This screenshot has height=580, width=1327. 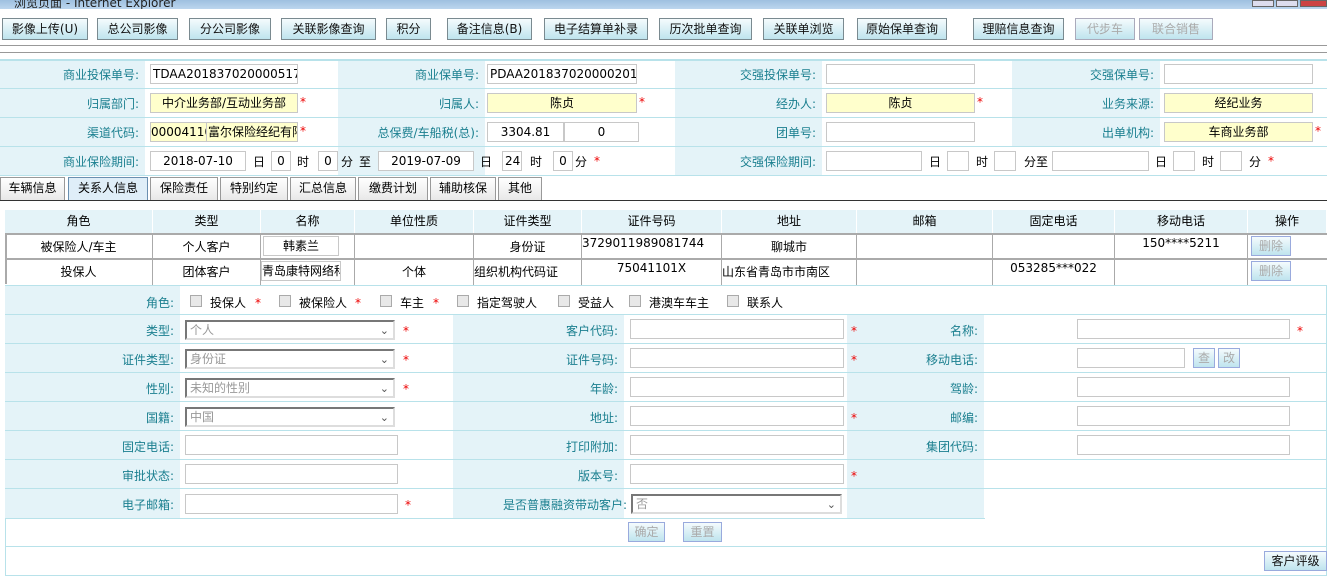 I want to click on cpl-policy-no-label: 交强保单号:, so click(x=1121, y=75).